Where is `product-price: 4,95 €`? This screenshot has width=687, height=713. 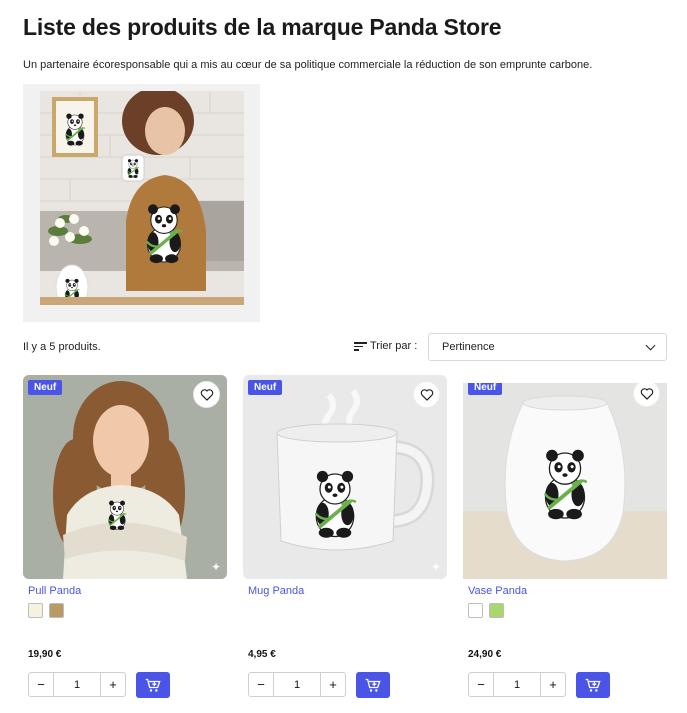
product-price: 4,95 € is located at coordinates (262, 654).